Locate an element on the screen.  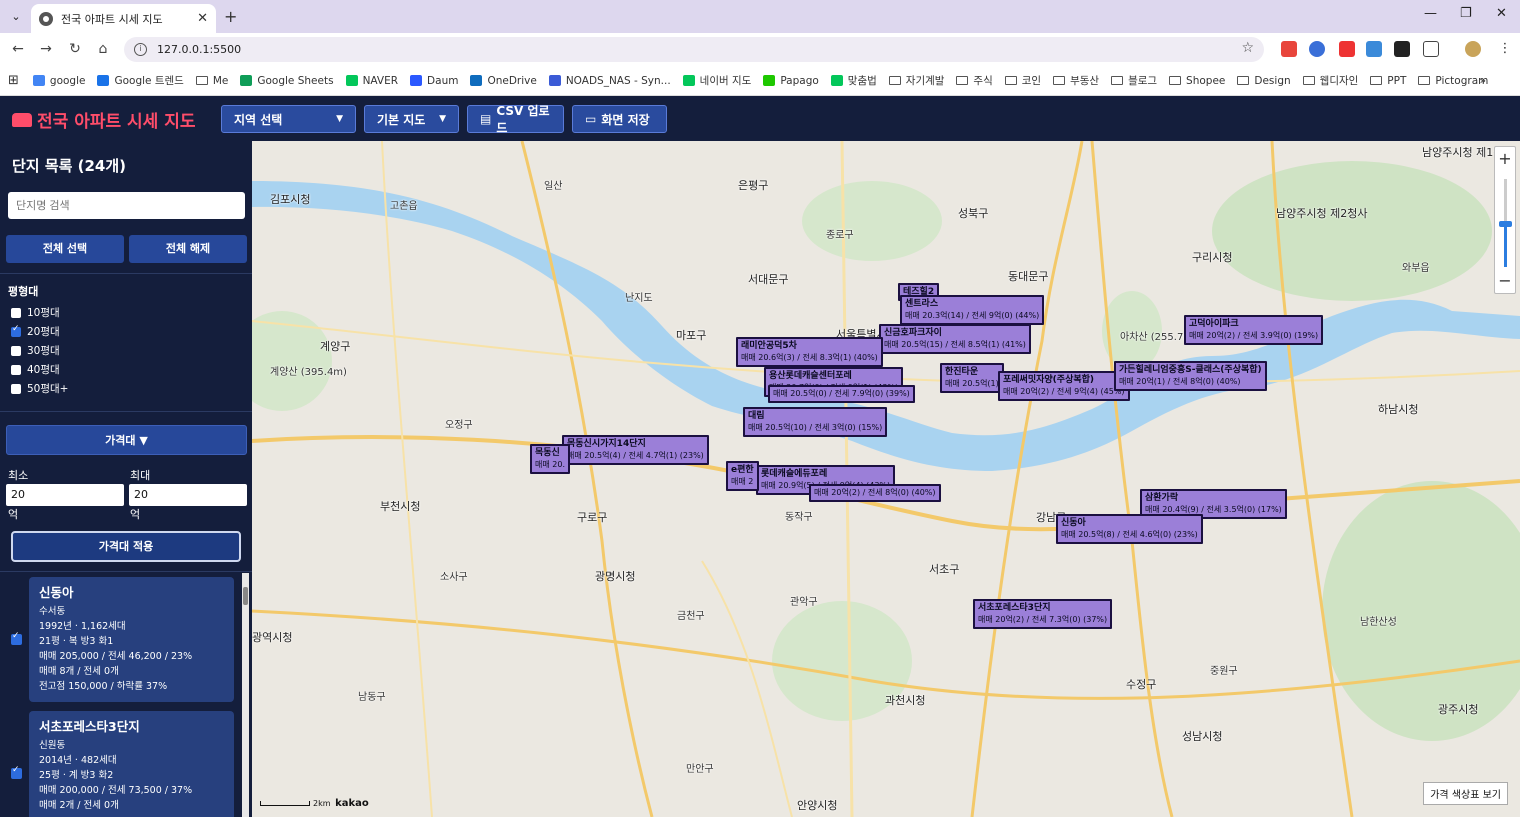
notification-extension-icon is located at coordinates (1347, 49).